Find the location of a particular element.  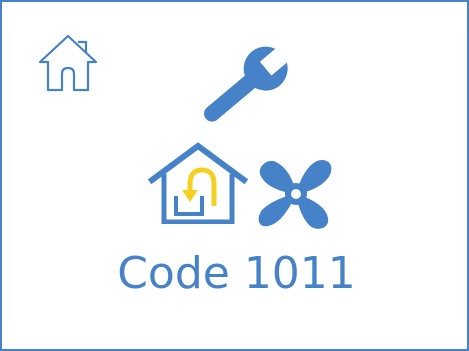

house-return-indicator is located at coordinates (198, 182).